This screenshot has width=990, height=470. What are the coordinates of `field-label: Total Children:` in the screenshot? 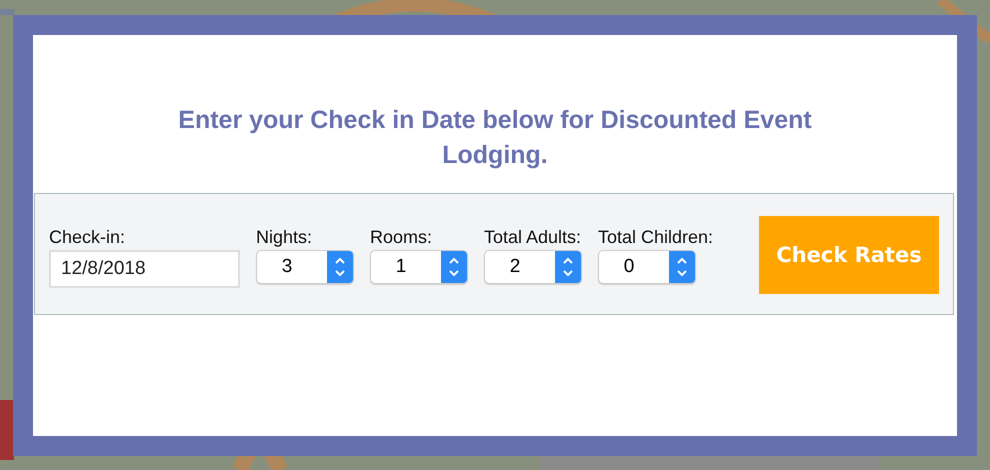 It's located at (656, 237).